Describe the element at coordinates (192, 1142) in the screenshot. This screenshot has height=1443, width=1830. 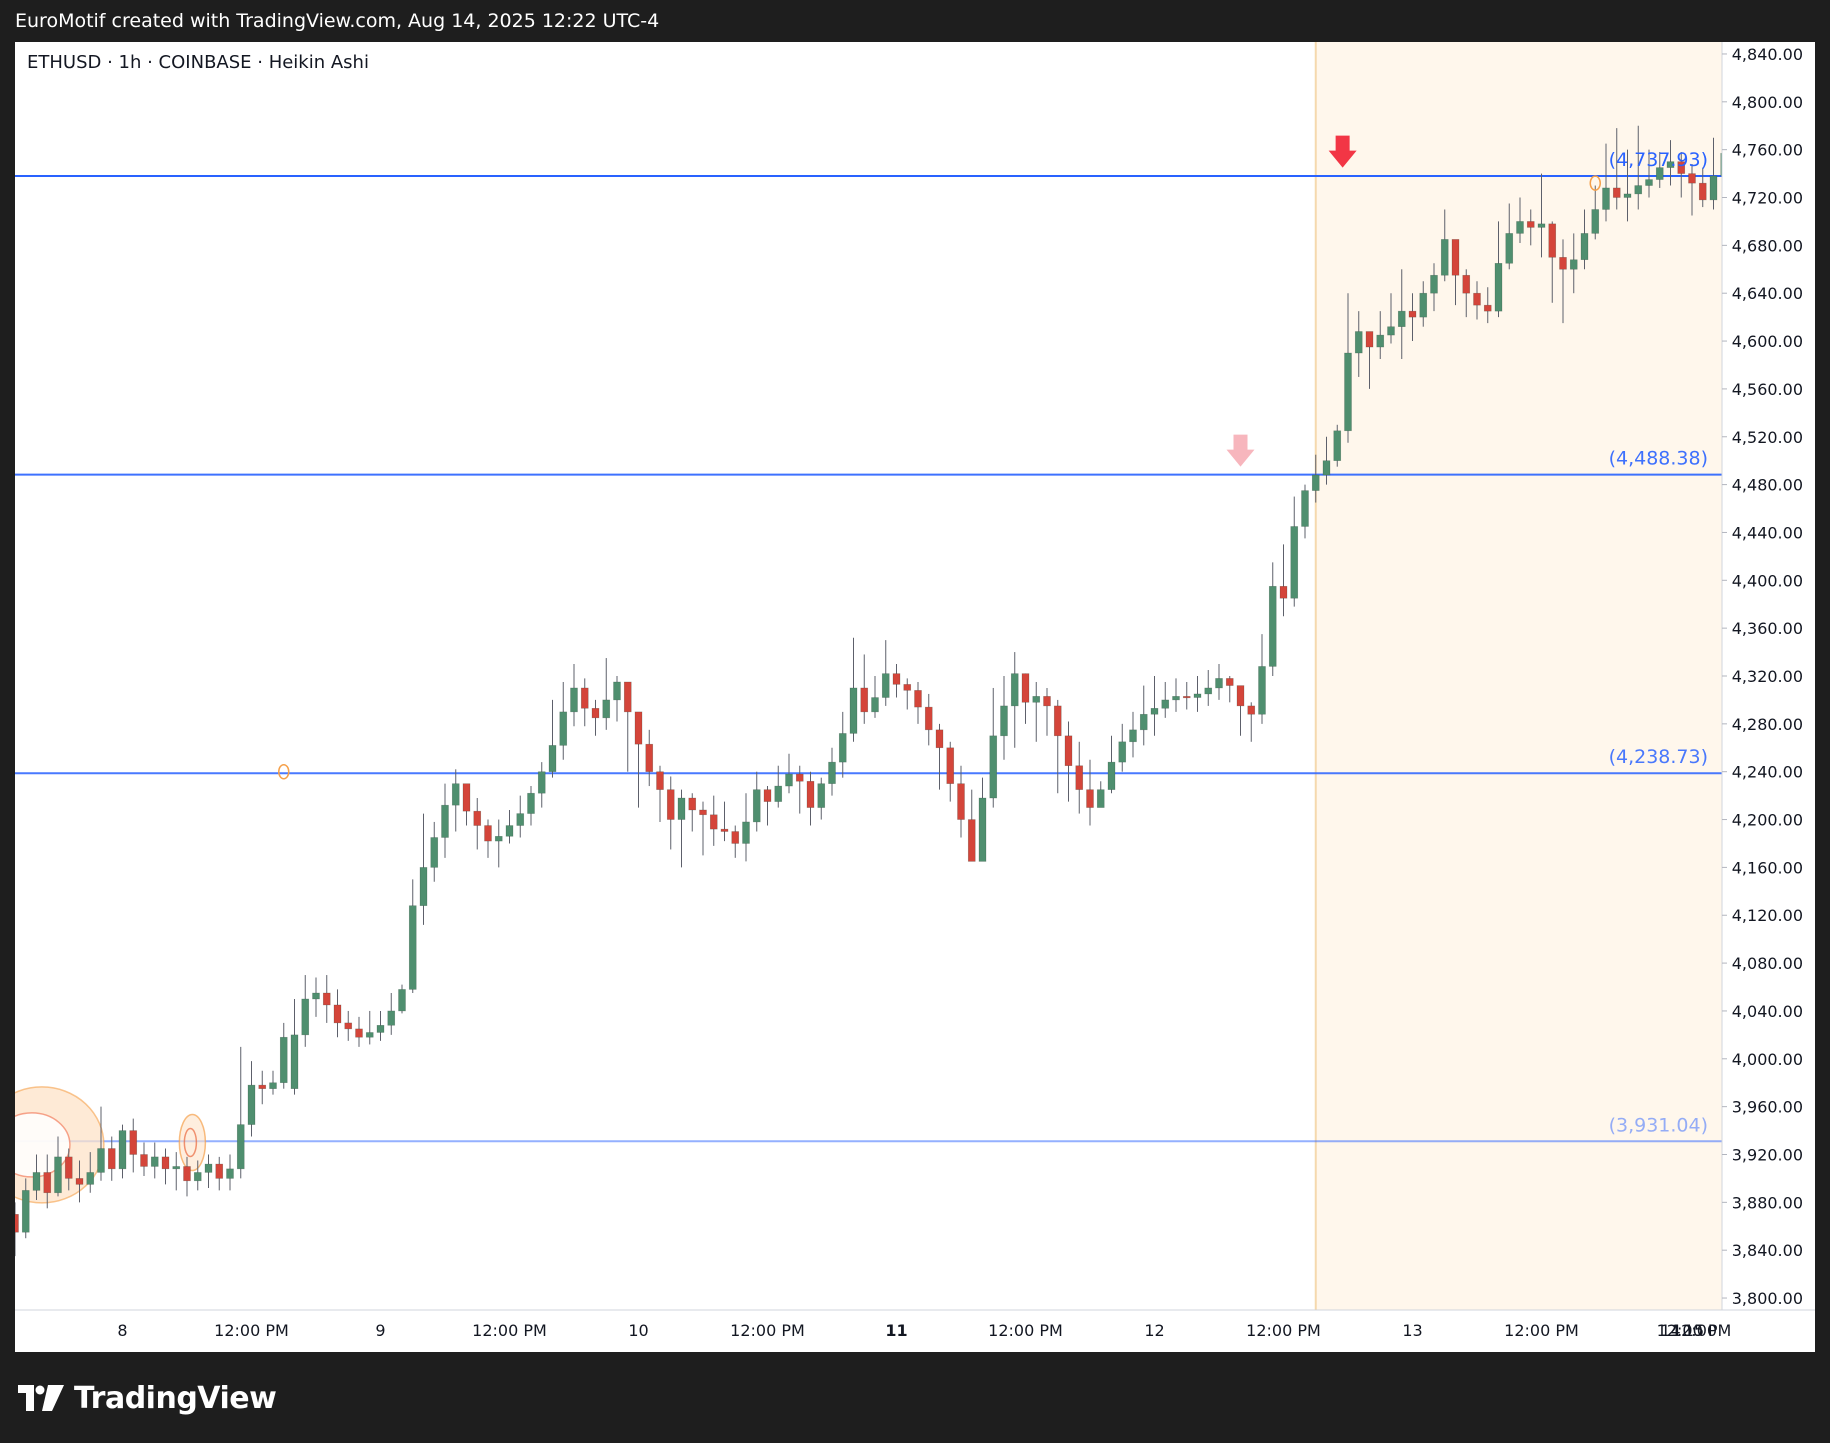
I see `highlight-ellipse` at that location.